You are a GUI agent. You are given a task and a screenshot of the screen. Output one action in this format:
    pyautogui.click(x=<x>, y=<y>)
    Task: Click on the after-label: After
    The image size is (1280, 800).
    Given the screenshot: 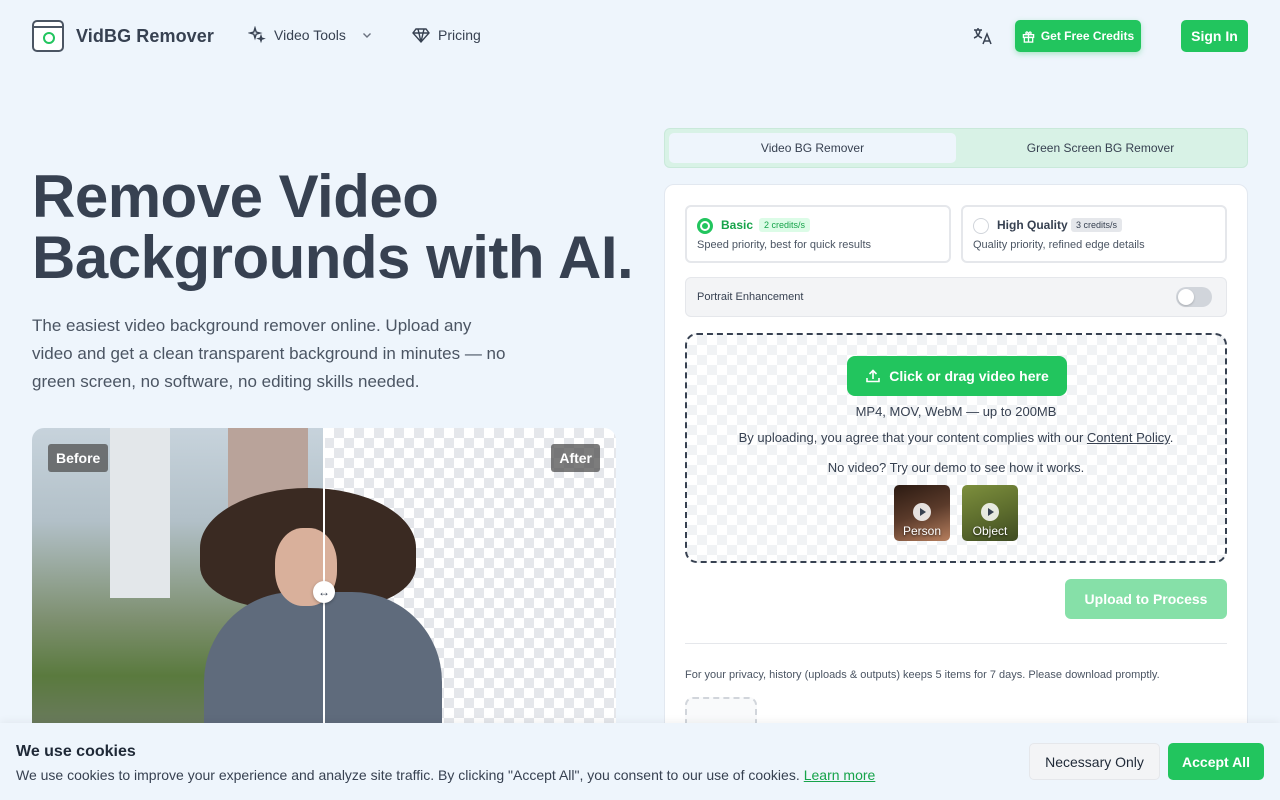 What is the action you would take?
    pyautogui.click(x=575, y=458)
    